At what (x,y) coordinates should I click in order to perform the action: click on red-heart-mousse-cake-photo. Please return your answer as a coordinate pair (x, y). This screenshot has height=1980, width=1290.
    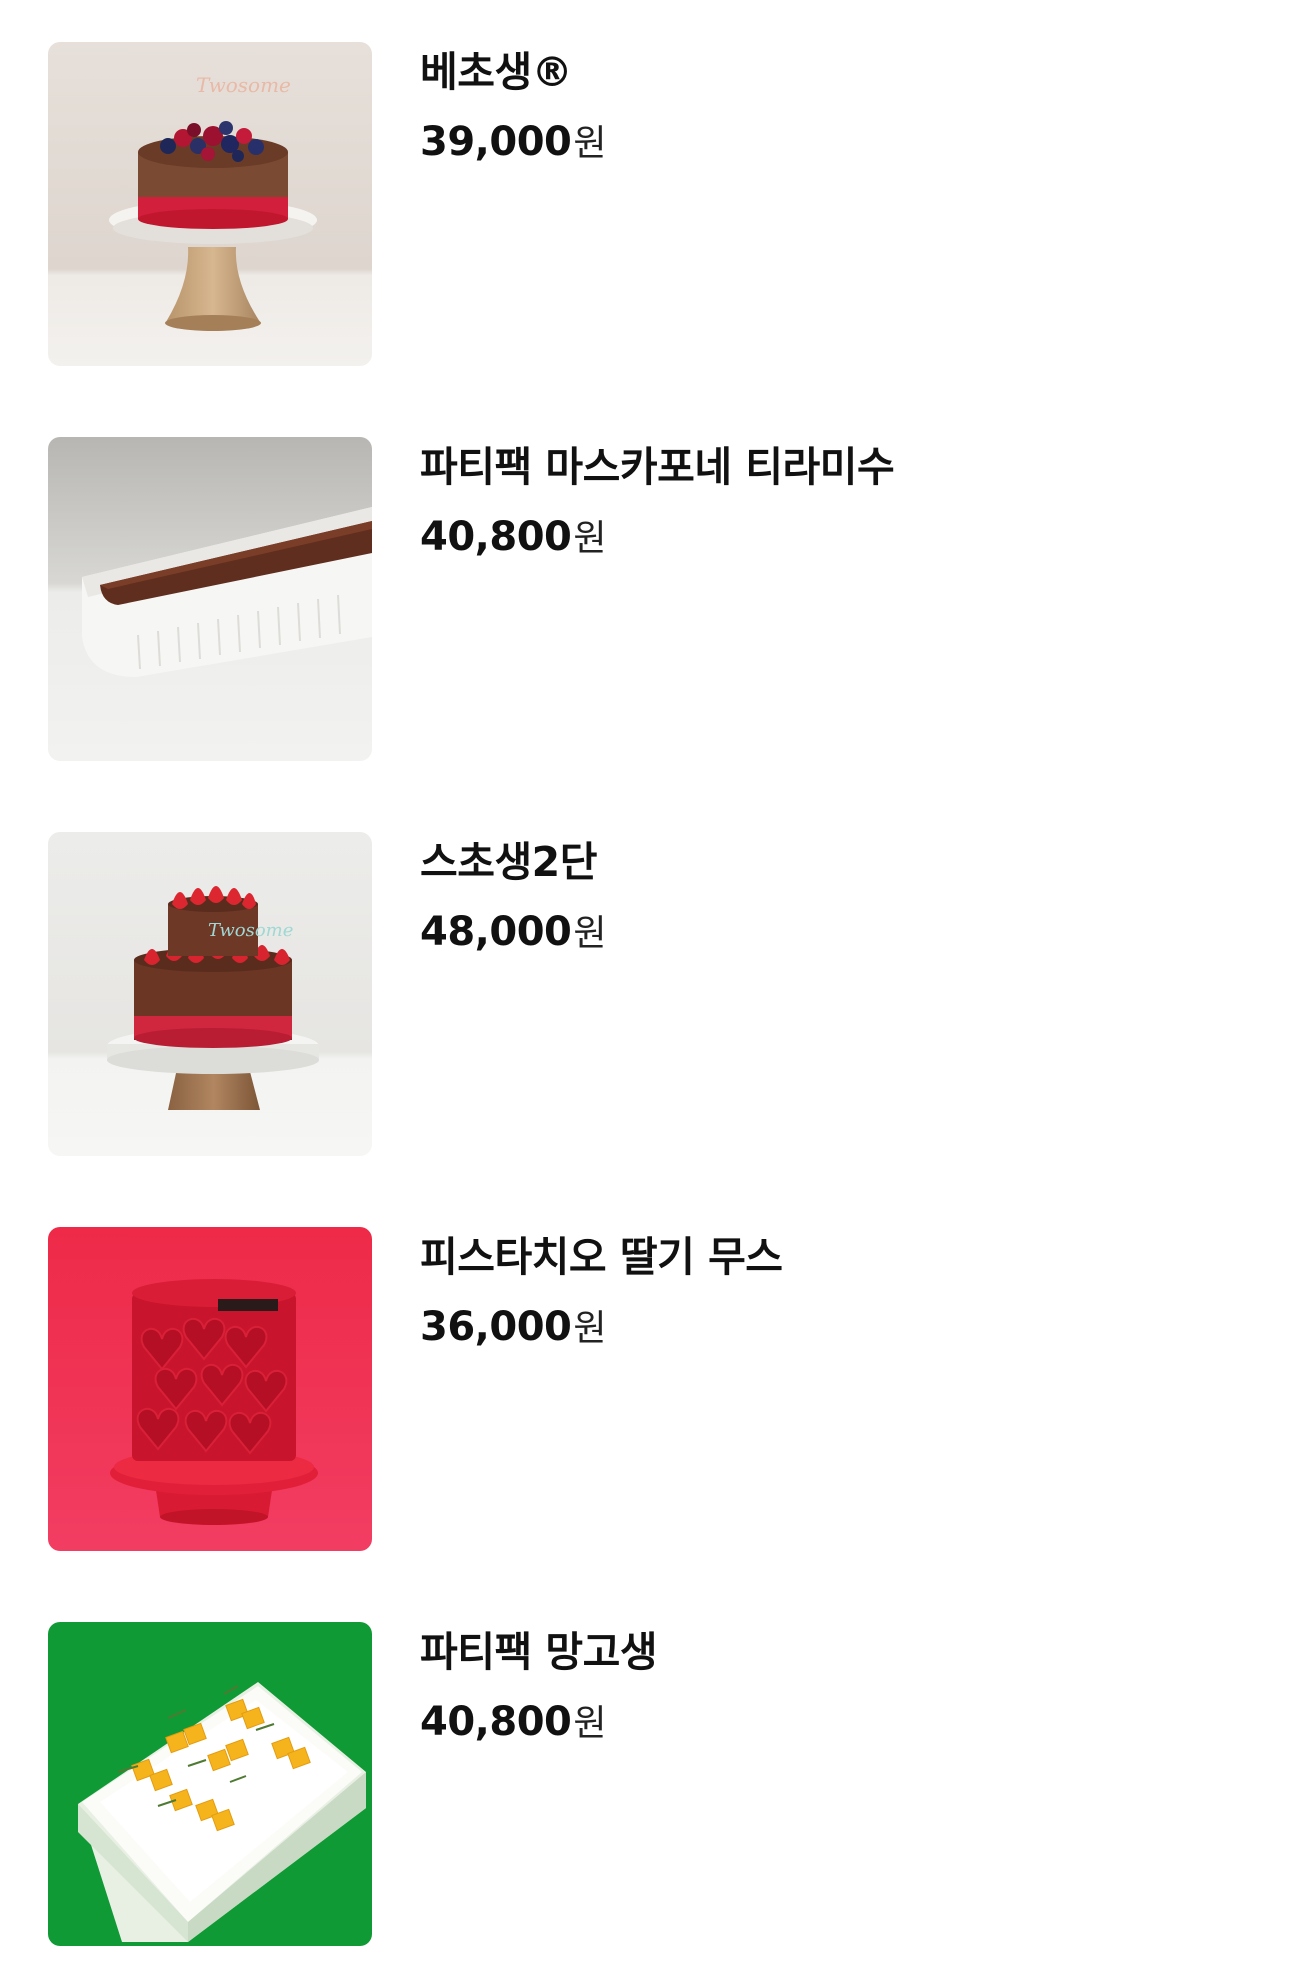
    Looking at the image, I should click on (210, 1389).